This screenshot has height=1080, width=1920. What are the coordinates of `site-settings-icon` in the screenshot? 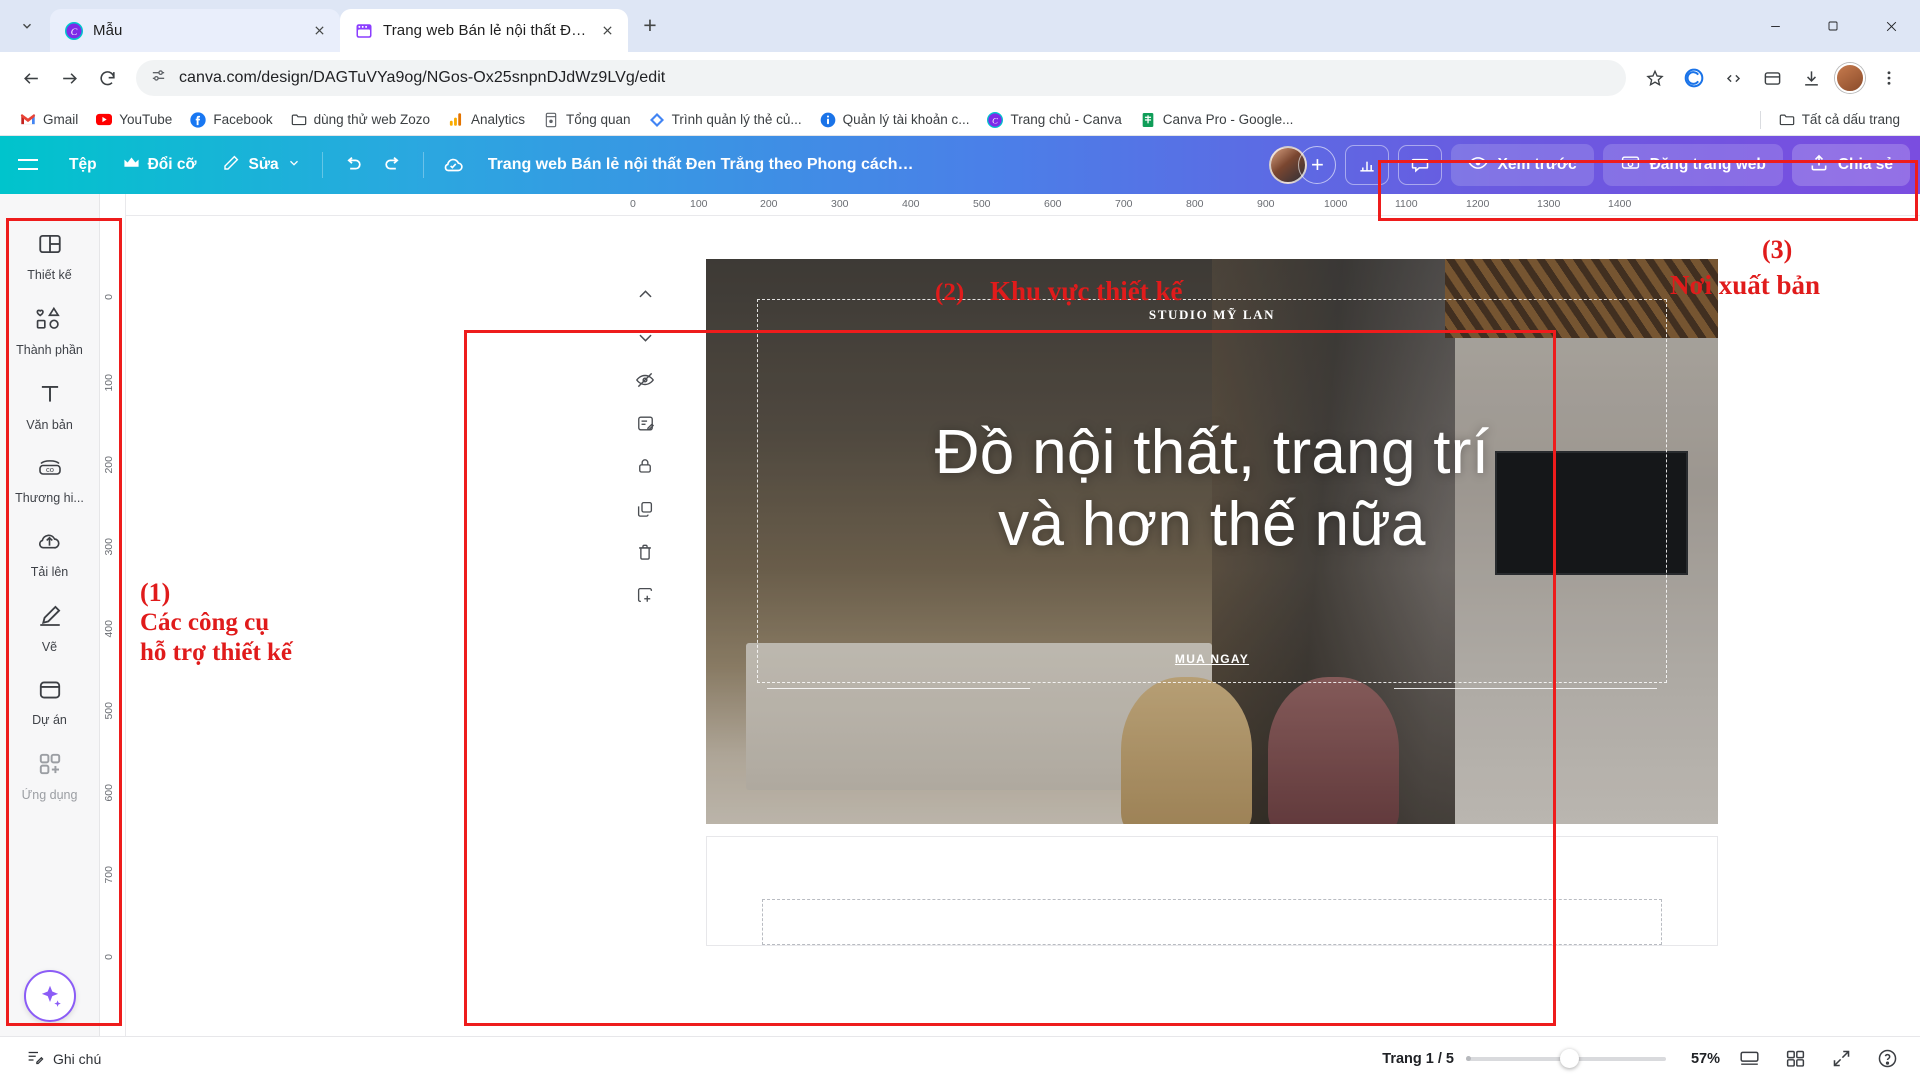 It's located at (158, 78).